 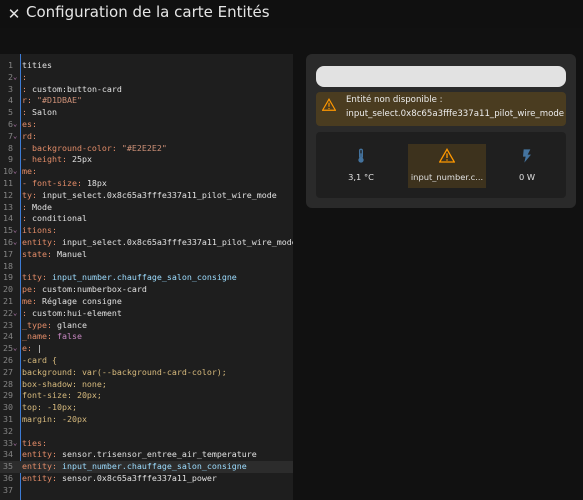 What do you see at coordinates (42, 242) in the screenshot?
I see `code-token: entity:` at bounding box center [42, 242].